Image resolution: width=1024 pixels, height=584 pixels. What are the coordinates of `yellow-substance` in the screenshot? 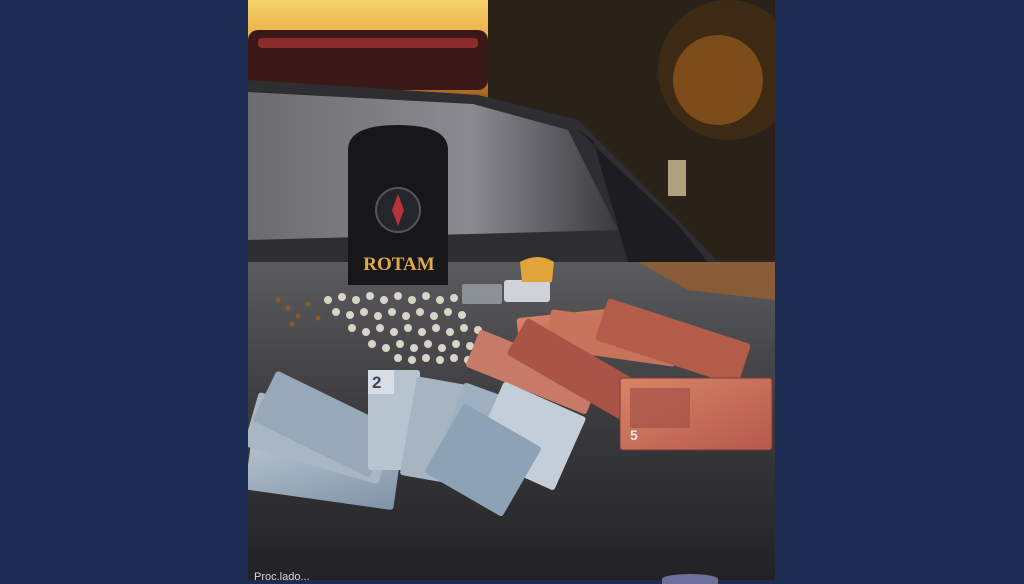 It's located at (537, 269).